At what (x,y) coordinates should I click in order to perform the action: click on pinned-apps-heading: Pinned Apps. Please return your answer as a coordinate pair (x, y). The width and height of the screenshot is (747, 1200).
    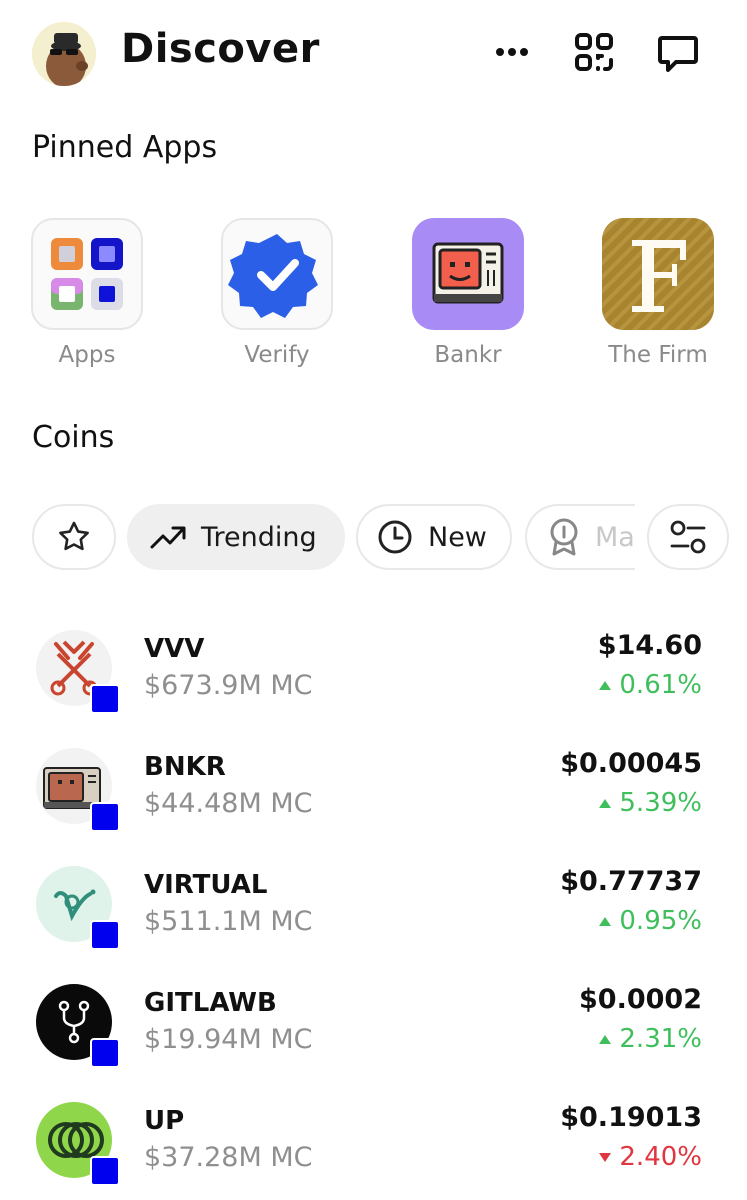
    Looking at the image, I should click on (125, 147).